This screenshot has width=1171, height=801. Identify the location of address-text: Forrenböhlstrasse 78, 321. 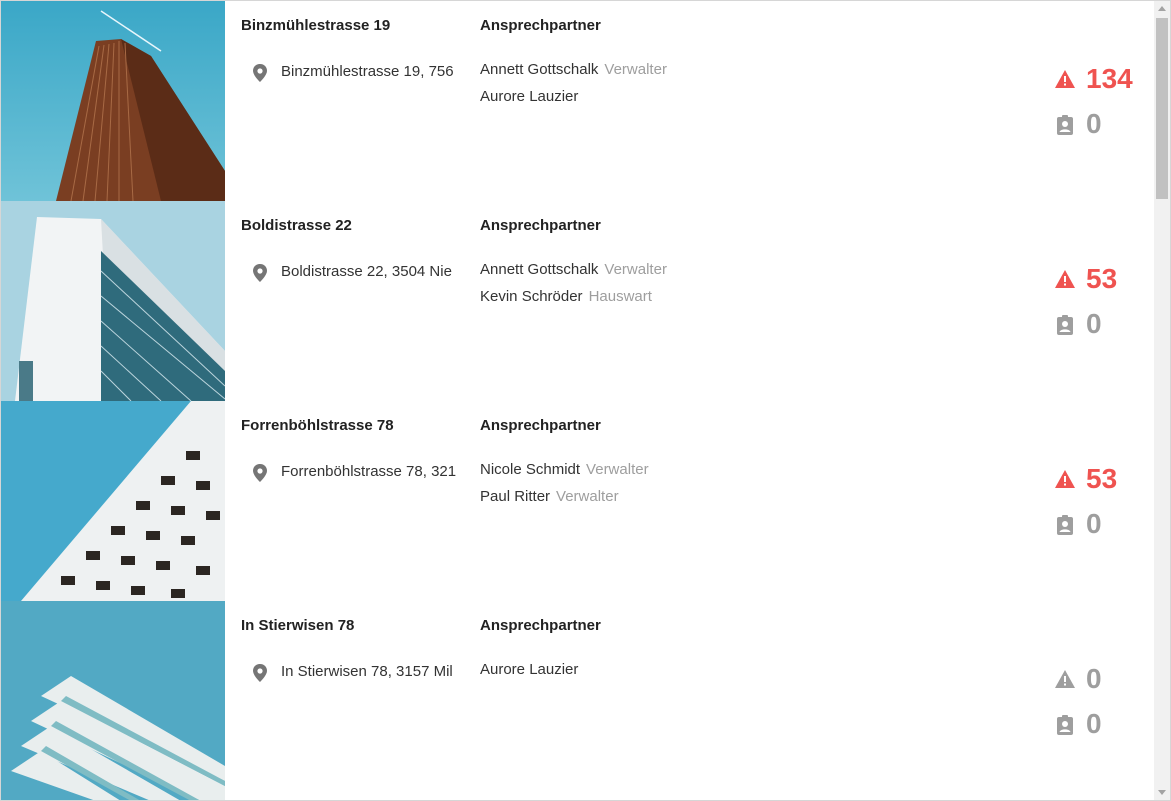
(369, 471).